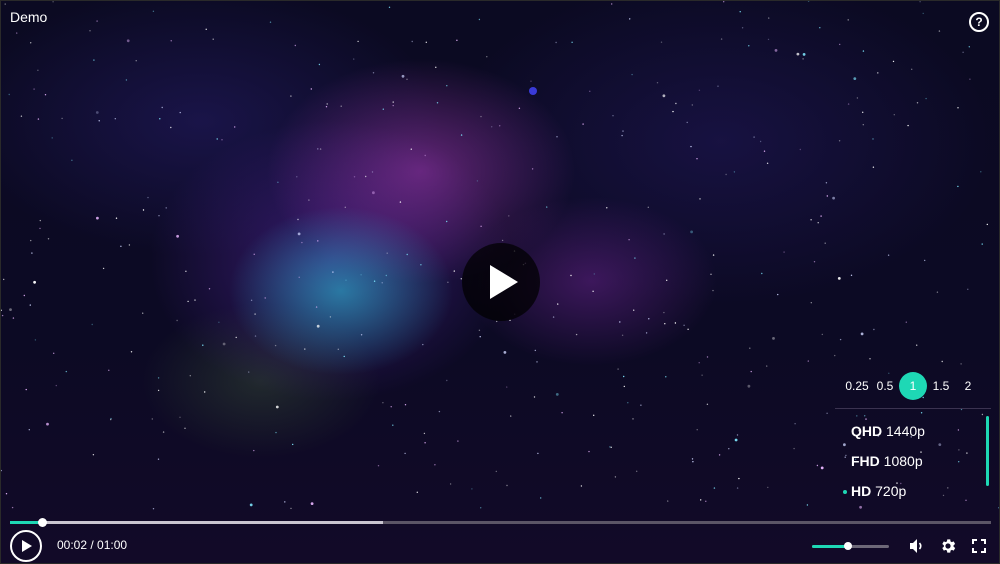 Image resolution: width=1000 pixels, height=564 pixels. I want to click on play-button, so click(26, 546).